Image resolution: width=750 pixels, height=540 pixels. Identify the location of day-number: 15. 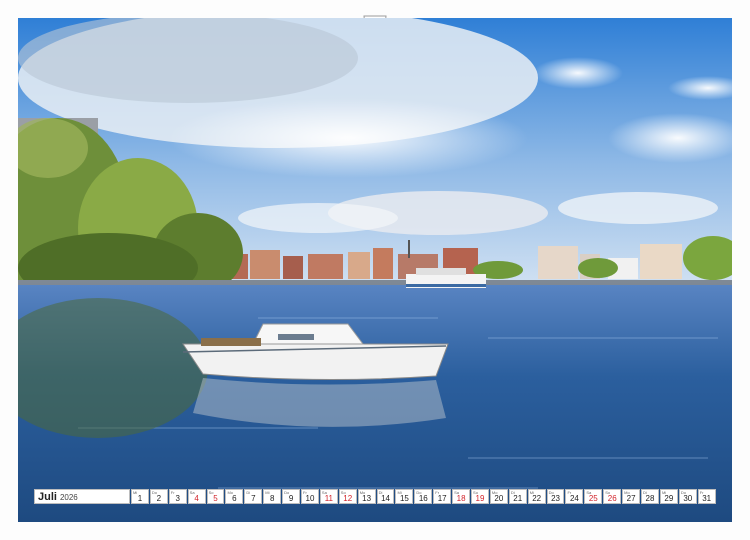
(404, 498).